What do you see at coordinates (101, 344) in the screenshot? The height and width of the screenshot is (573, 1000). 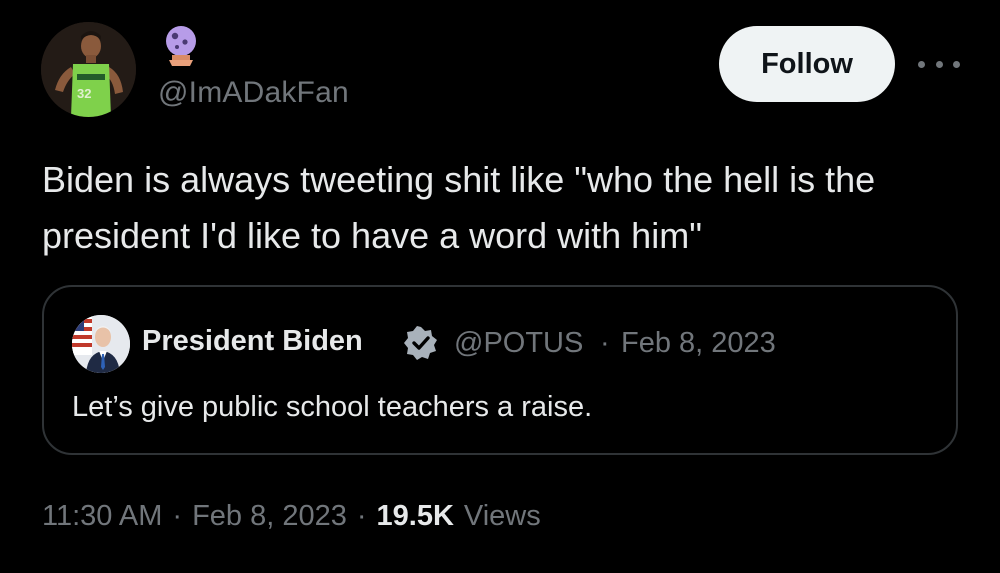 I see `quoted-author-avatar` at bounding box center [101, 344].